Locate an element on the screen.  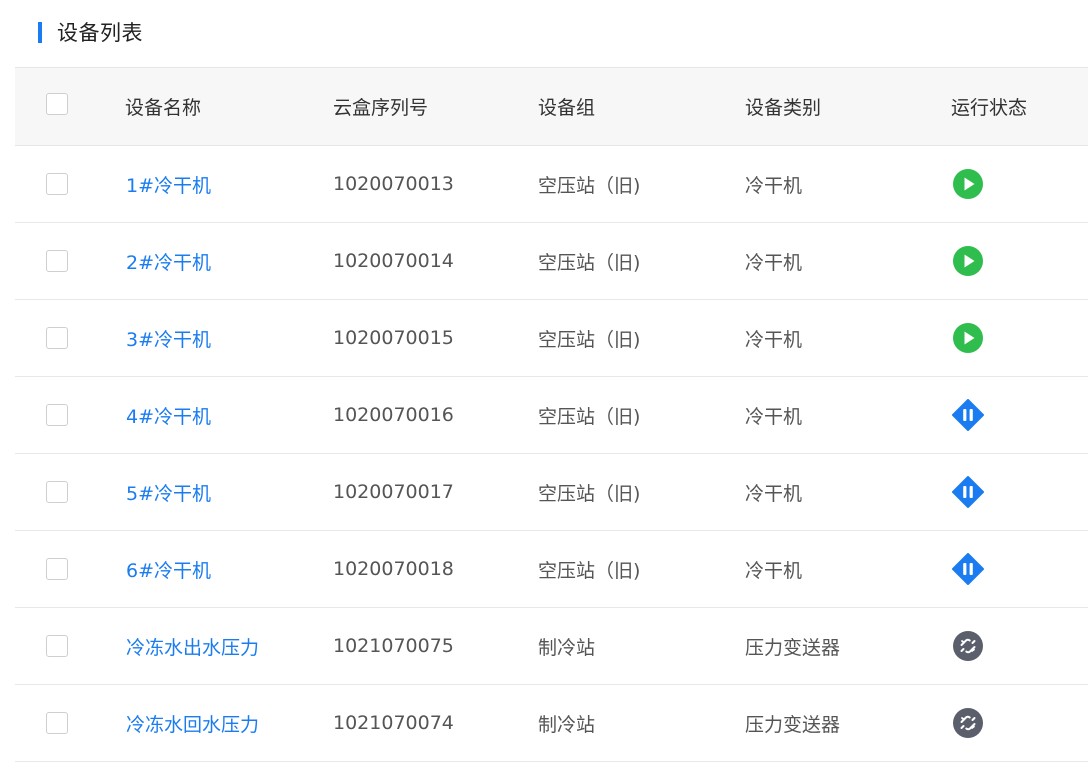
header-checkbox-cell is located at coordinates (57, 106).